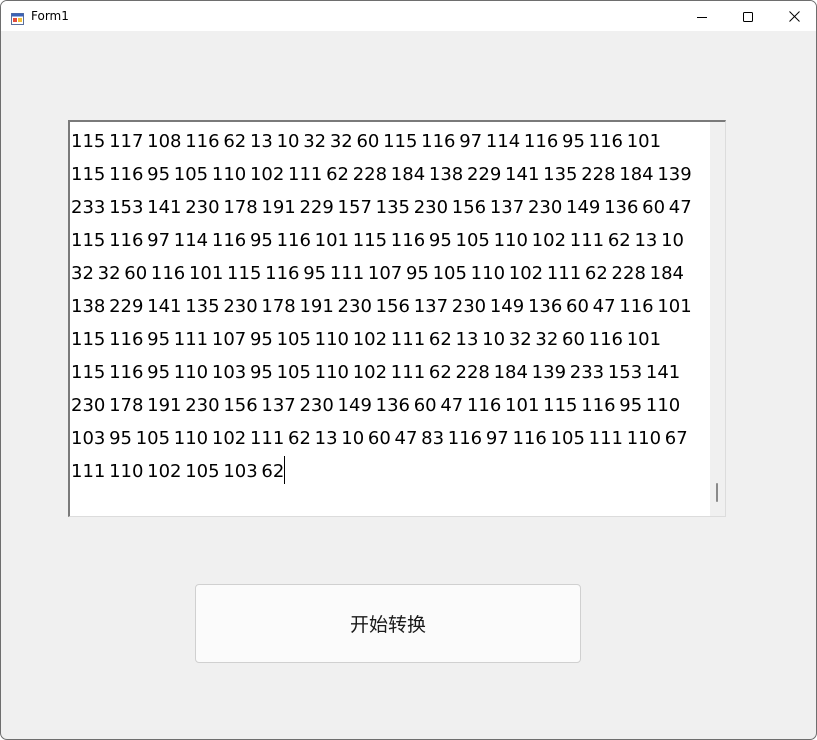 This screenshot has width=817, height=740. What do you see at coordinates (50, 16) in the screenshot?
I see `window-title: Form1` at bounding box center [50, 16].